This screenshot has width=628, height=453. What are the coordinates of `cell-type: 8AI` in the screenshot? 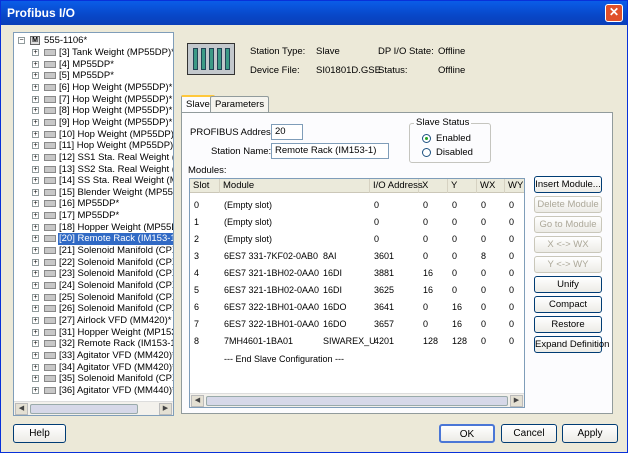 It's located at (330, 256).